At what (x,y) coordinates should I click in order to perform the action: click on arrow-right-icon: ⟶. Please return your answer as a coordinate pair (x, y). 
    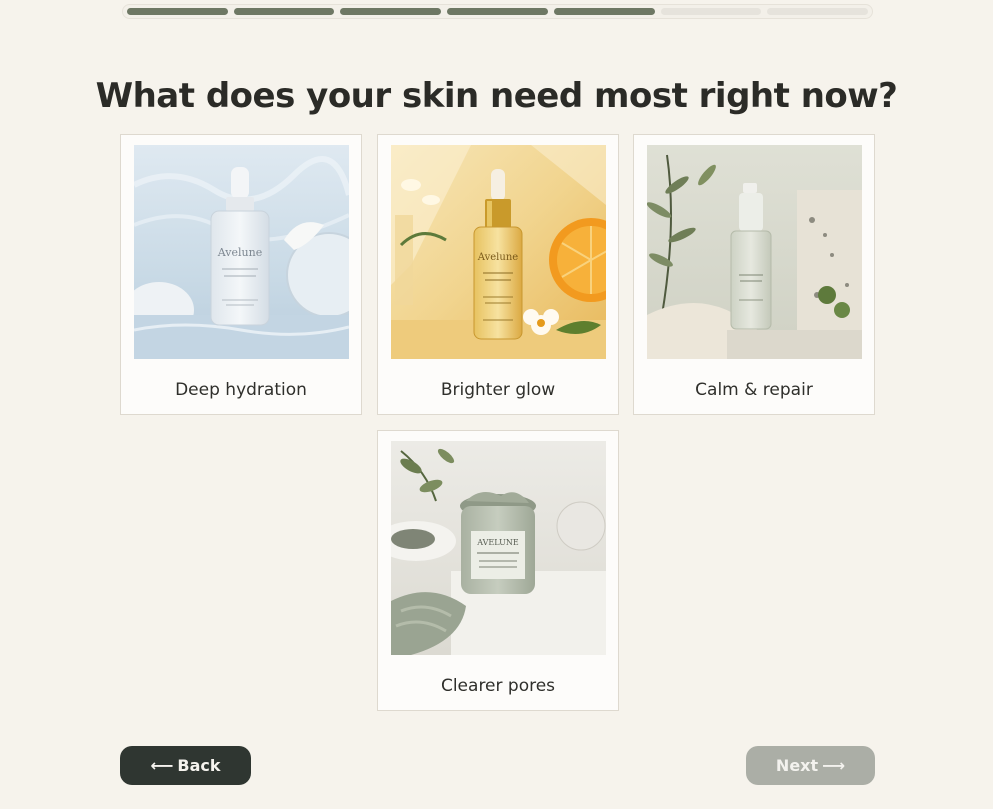
    Looking at the image, I should click on (834, 765).